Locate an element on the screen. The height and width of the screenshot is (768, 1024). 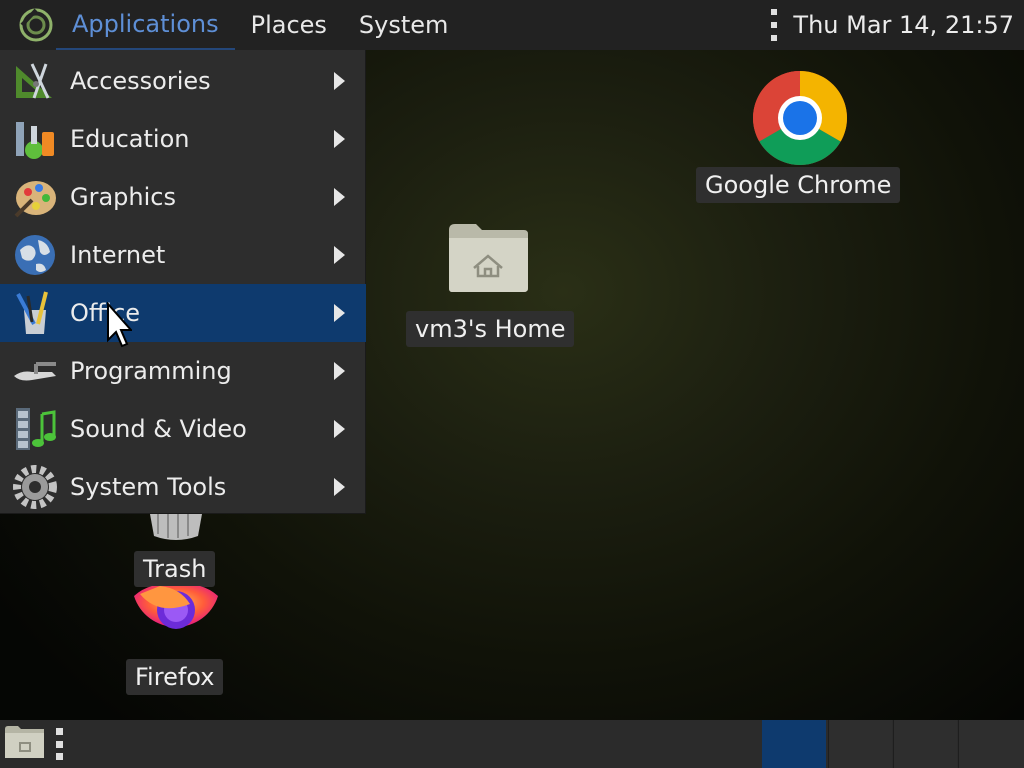
clock: Thu Mar 14, 21:57 is located at coordinates (903, 25).